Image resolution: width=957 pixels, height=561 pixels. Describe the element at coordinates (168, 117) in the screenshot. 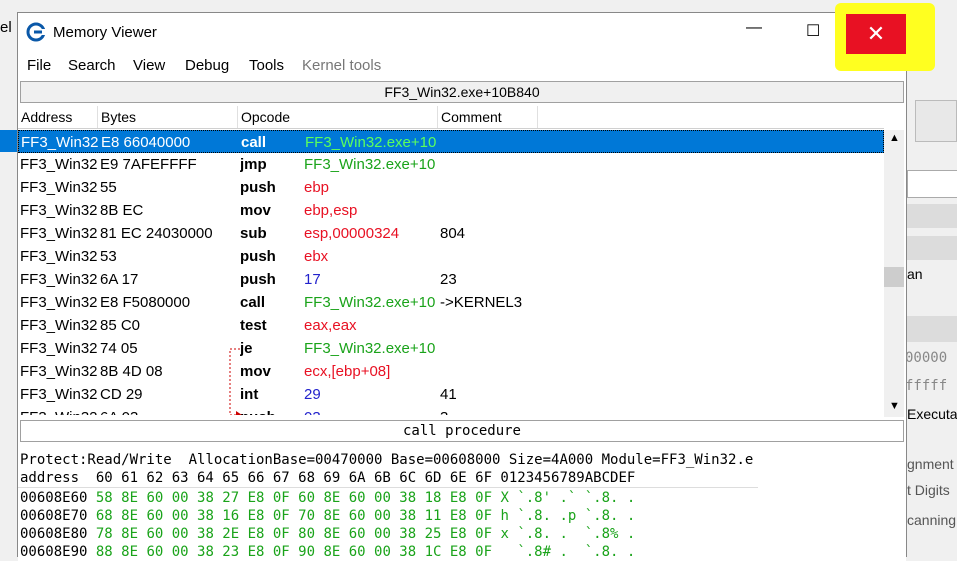

I see `column-header-bytes: Bytes` at that location.